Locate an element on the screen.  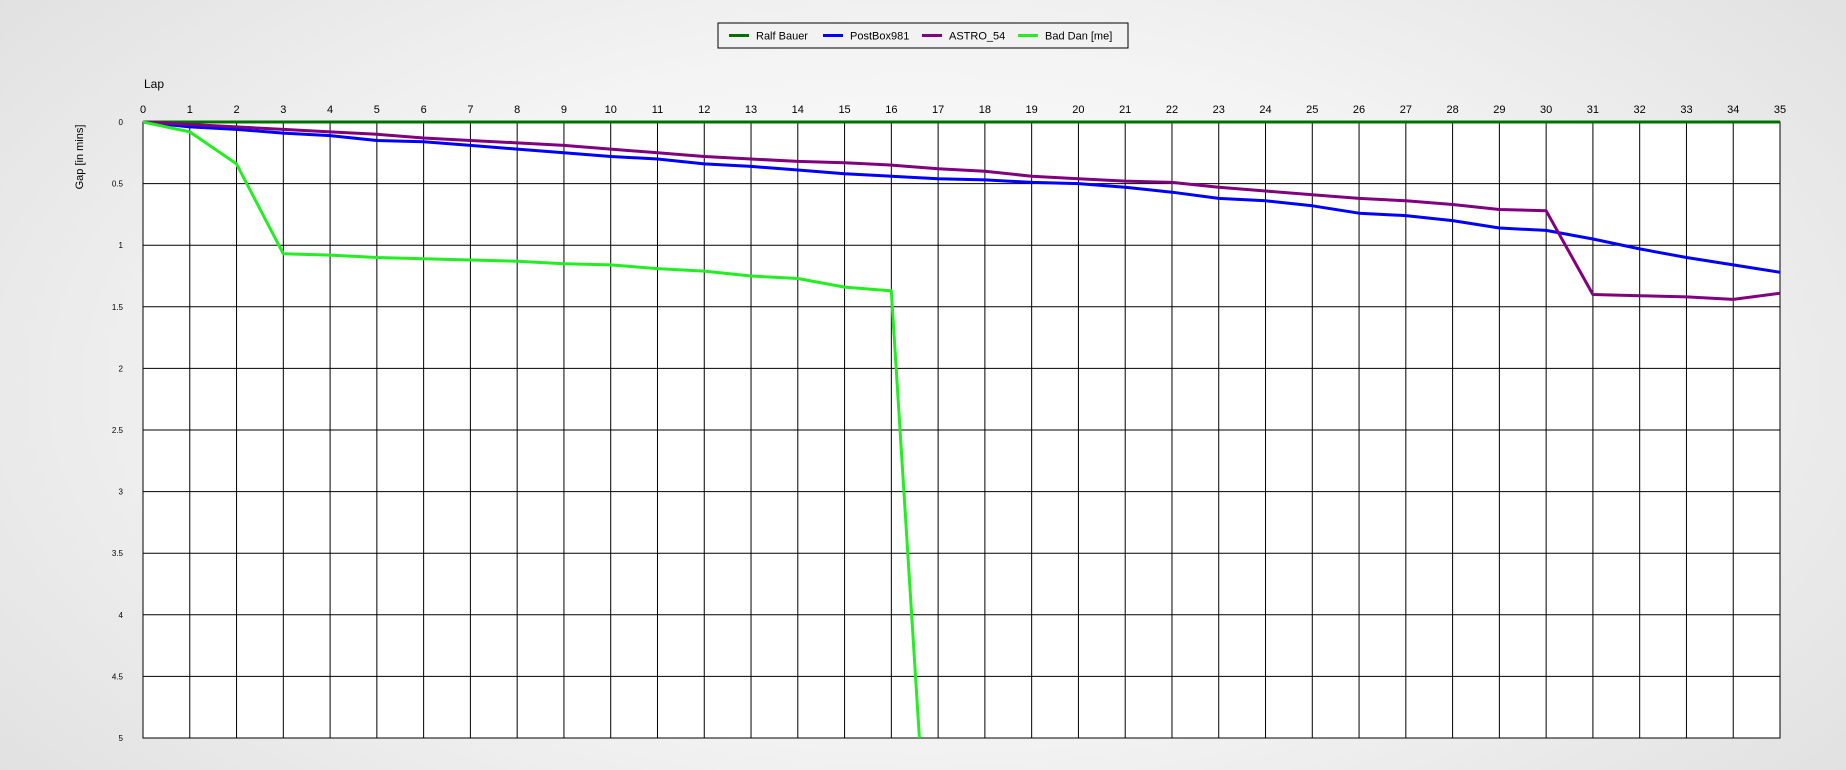
x-tick-label: 4 is located at coordinates (330, 110).